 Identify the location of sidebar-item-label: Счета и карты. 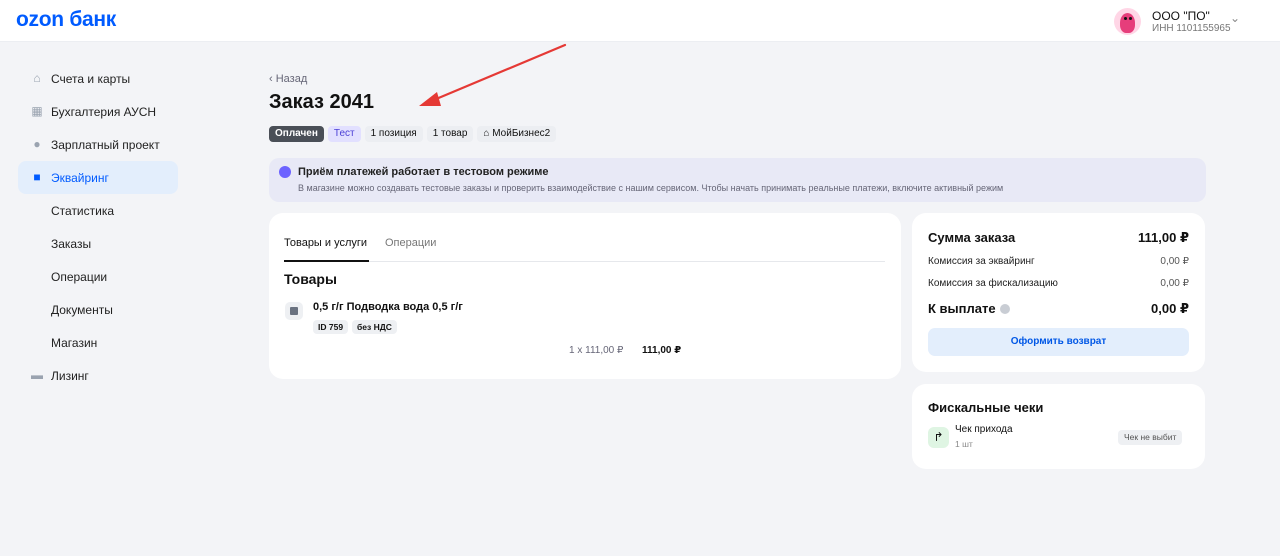
(91, 78).